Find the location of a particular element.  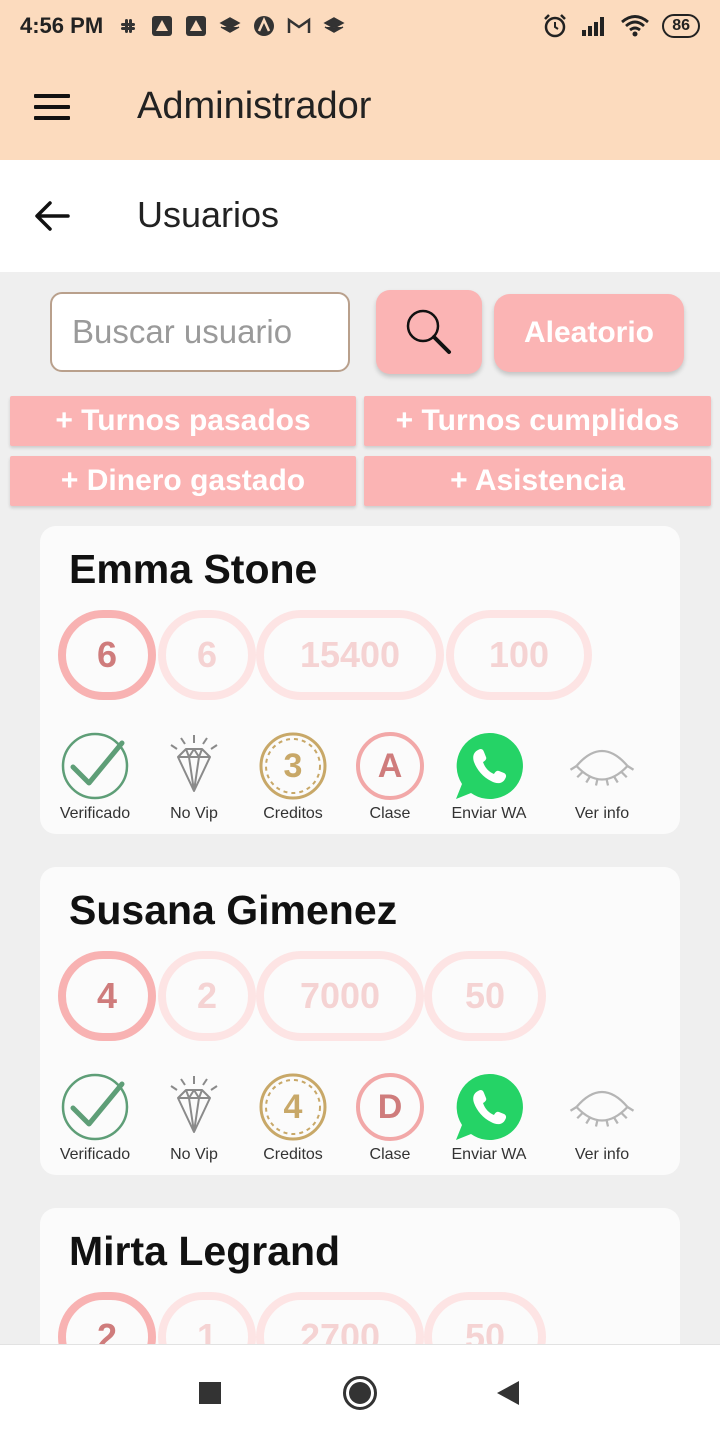

stat-asistencia: 50 is located at coordinates (485, 996).